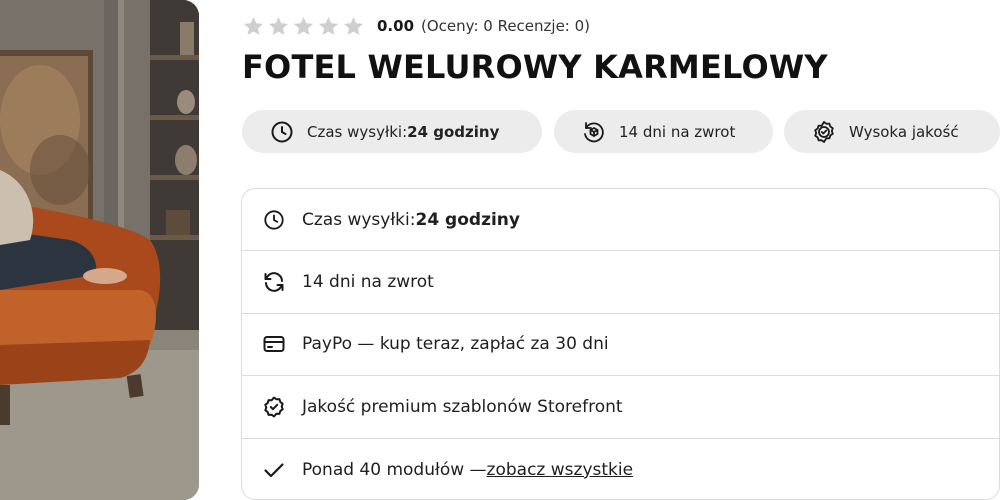 The width and height of the screenshot is (1000, 500). What do you see at coordinates (396, 26) in the screenshot?
I see `rating-value: 0.00` at bounding box center [396, 26].